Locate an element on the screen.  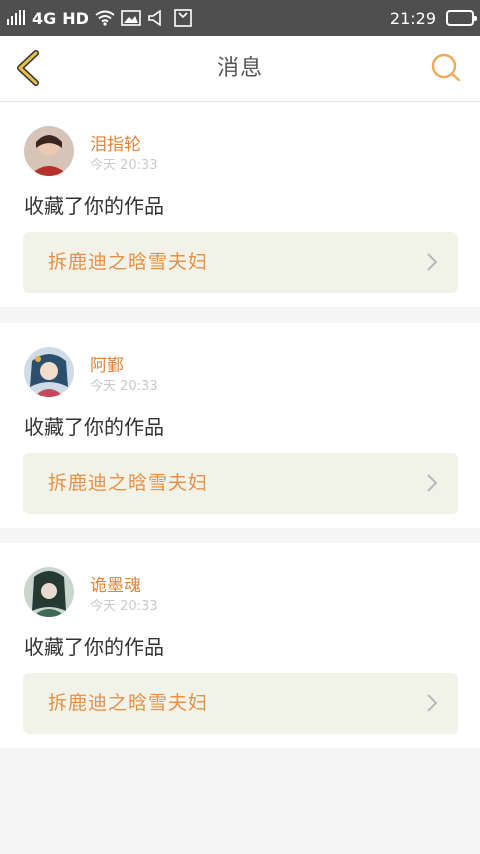
battery-icon is located at coordinates (461, 18).